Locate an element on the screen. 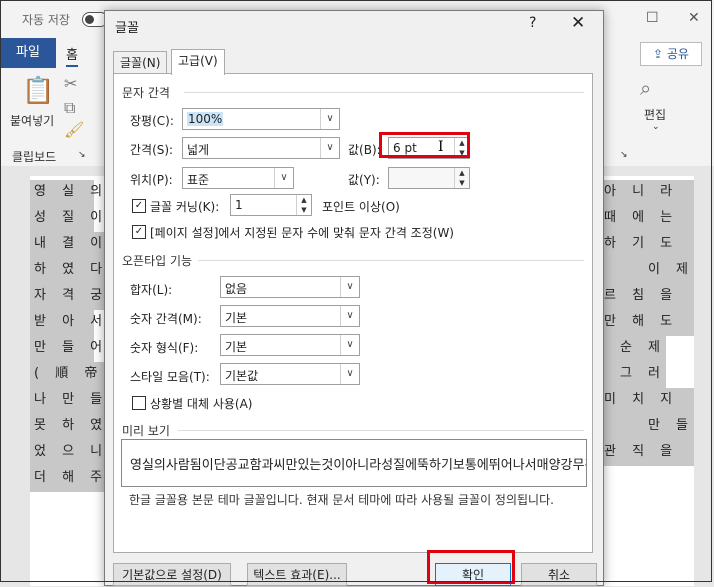 This screenshot has height=587, width=714. by2-label: 값(Y): is located at coordinates (364, 180).